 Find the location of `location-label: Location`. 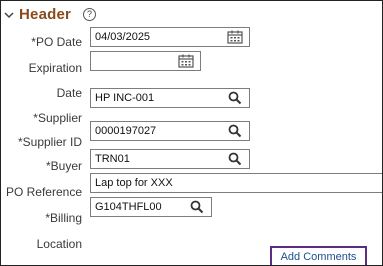

location-label: Location is located at coordinates (59, 244).